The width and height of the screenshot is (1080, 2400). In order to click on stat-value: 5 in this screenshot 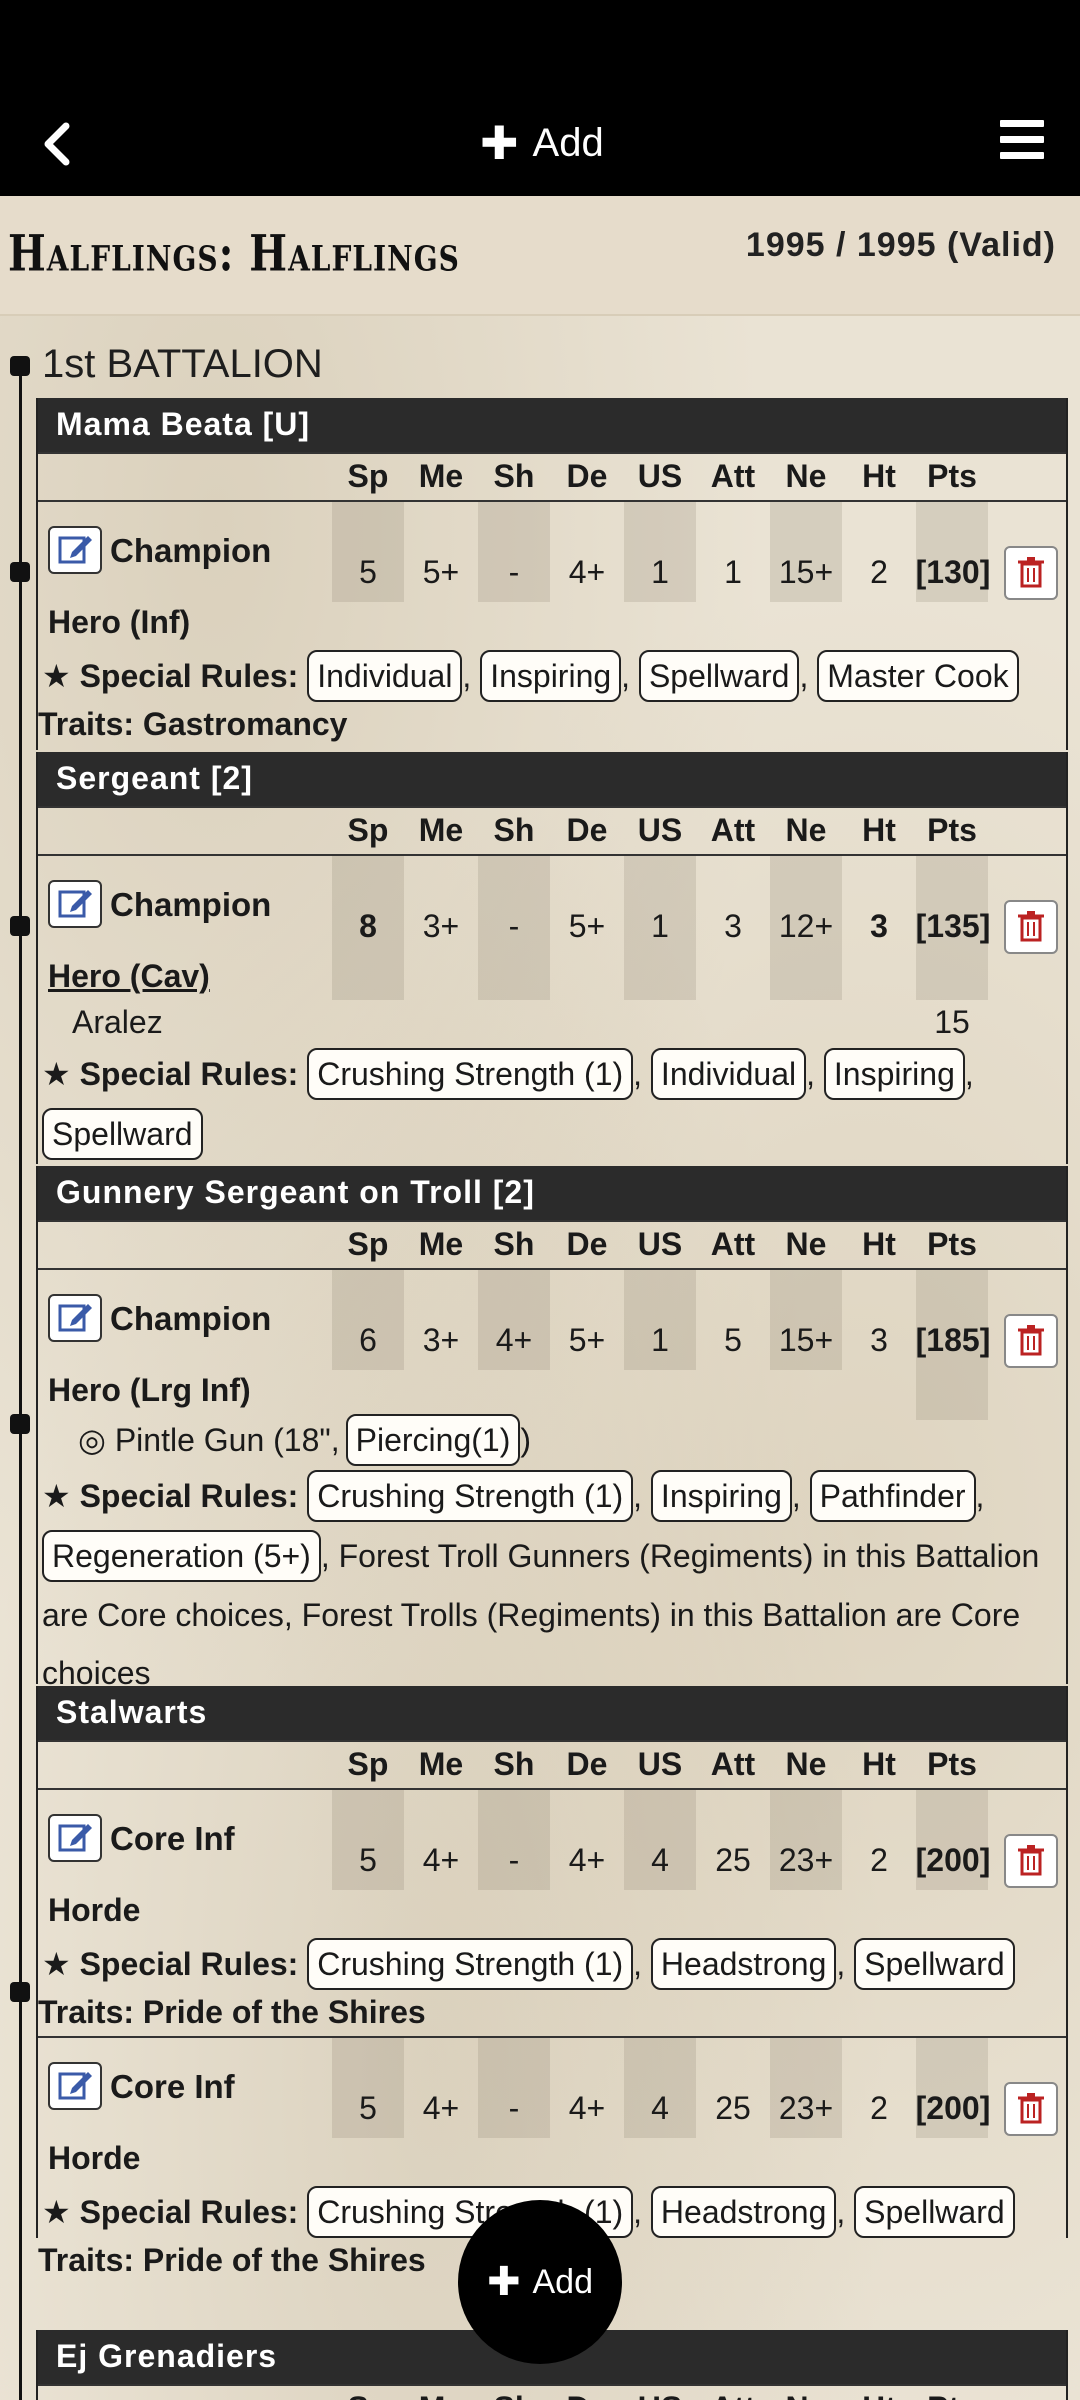, I will do `click(368, 572)`.